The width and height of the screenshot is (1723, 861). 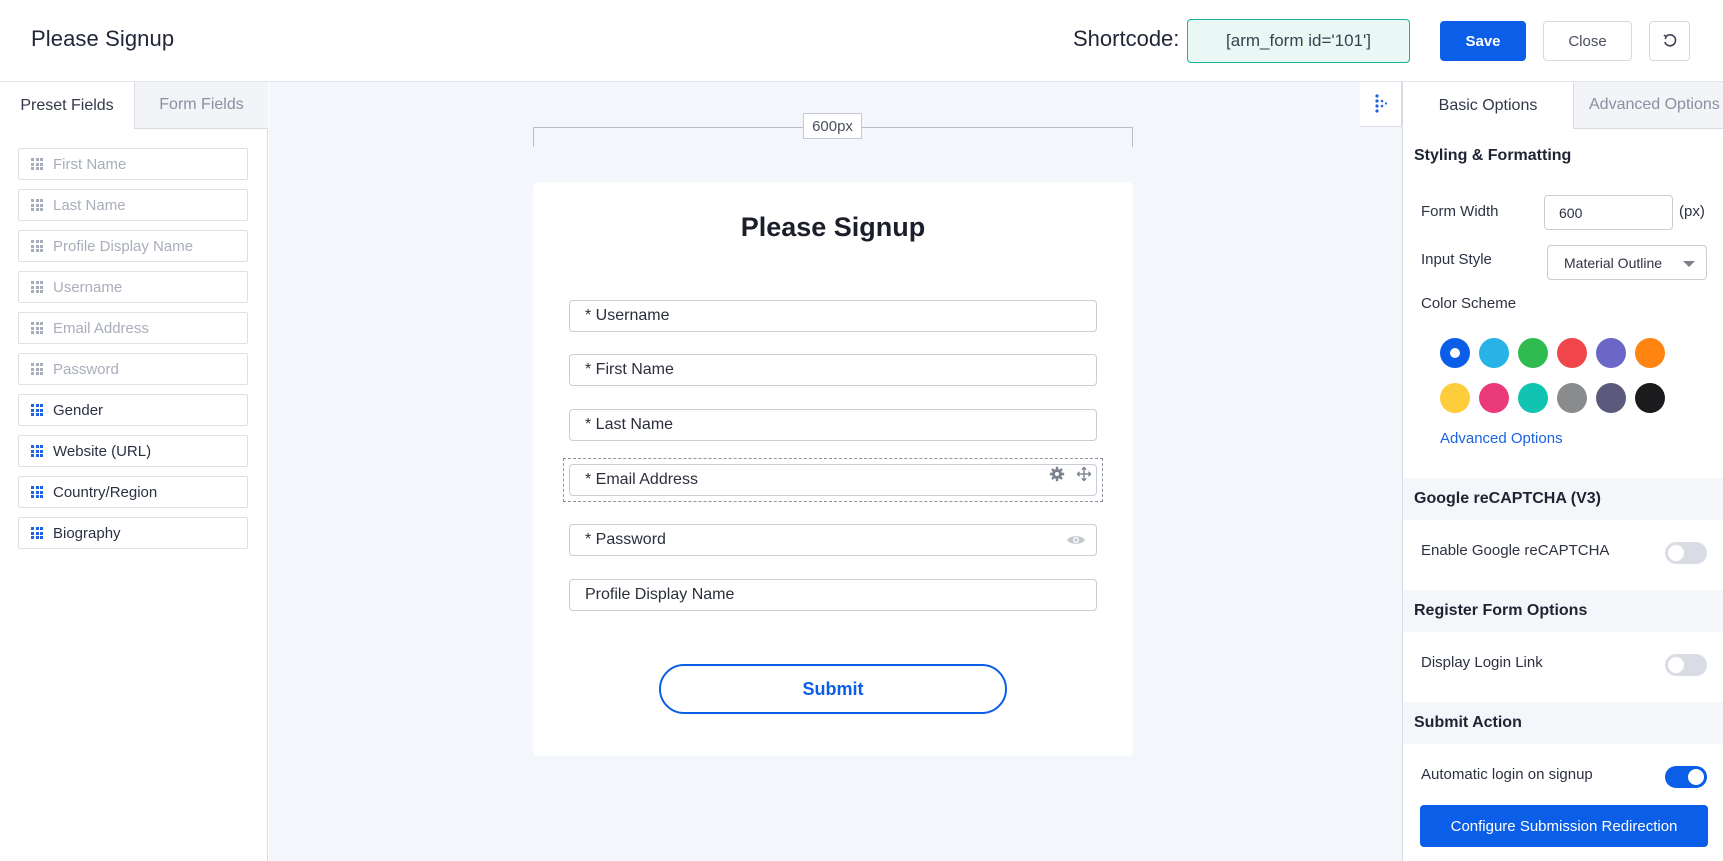 What do you see at coordinates (1070, 474) in the screenshot?
I see `field-controls` at bounding box center [1070, 474].